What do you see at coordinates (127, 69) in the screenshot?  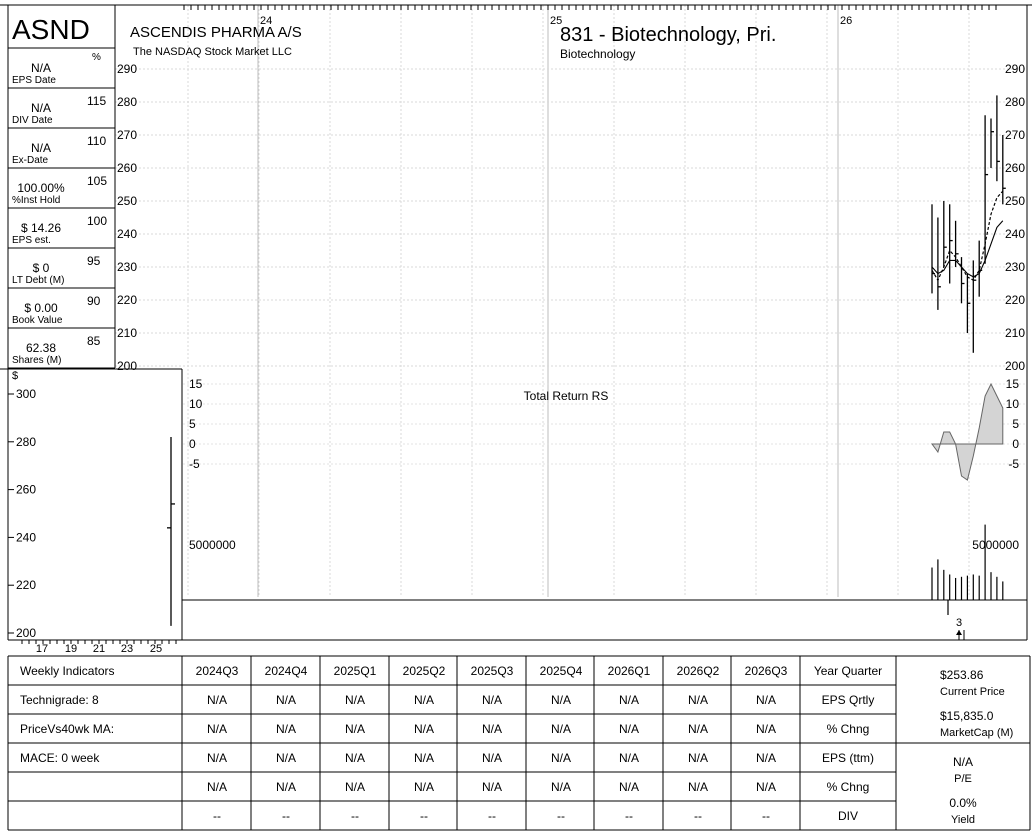 I see `price-tick-left: 290` at bounding box center [127, 69].